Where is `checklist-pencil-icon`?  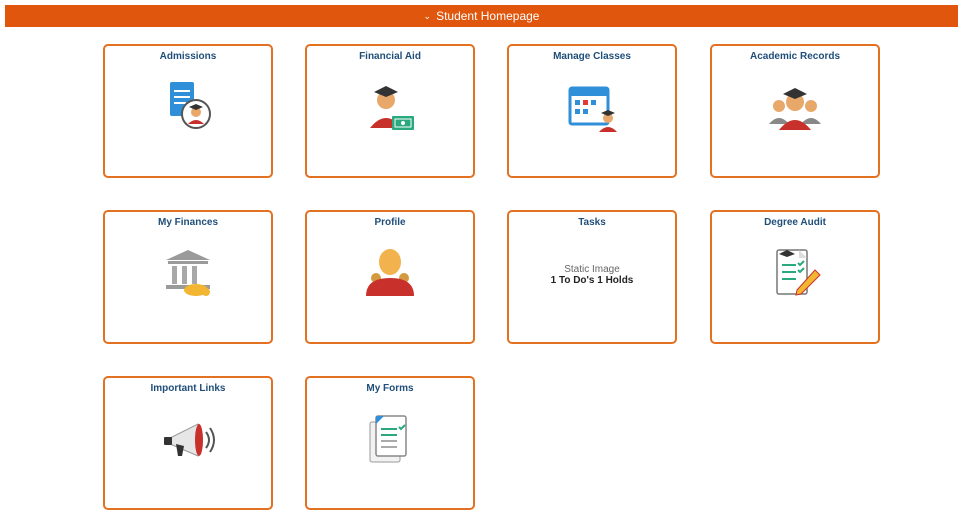
checklist-pencil-icon is located at coordinates (795, 274).